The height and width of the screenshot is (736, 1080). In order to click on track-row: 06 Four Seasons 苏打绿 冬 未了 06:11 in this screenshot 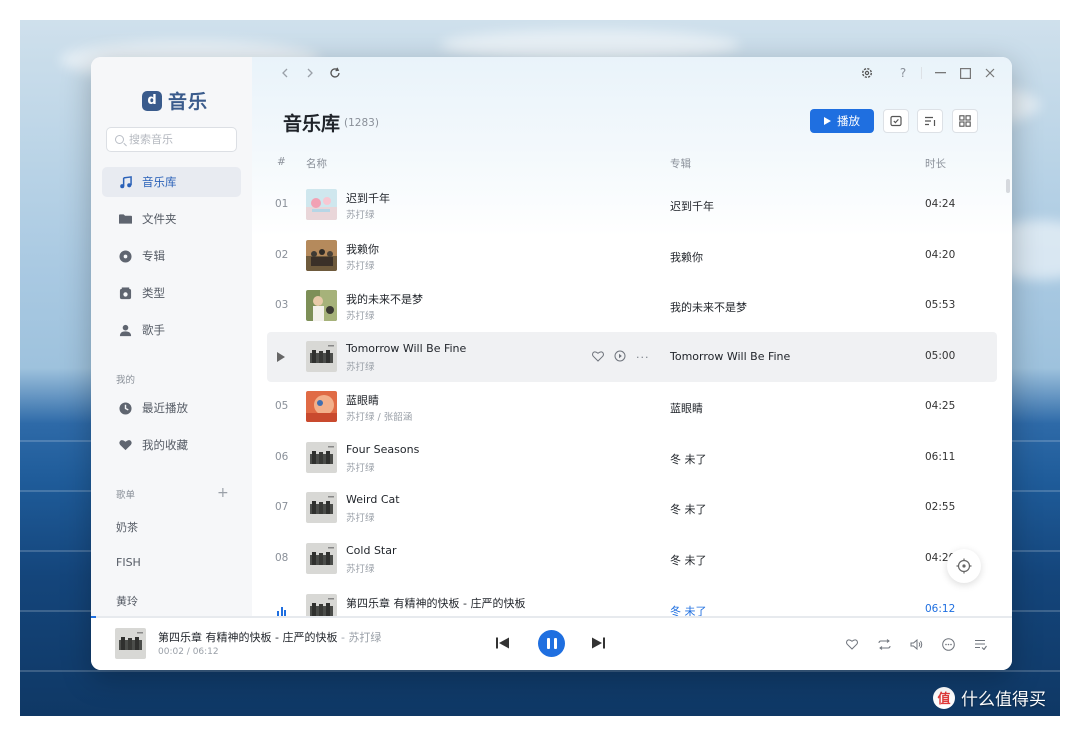, I will do `click(632, 458)`.